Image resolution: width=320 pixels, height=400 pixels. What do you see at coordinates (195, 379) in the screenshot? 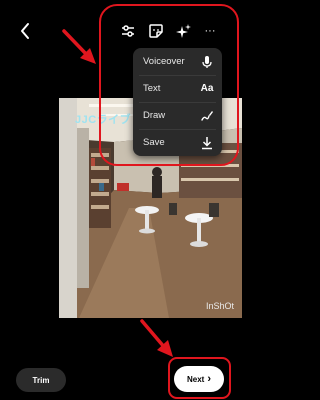
I see `next-button-label: Next` at bounding box center [195, 379].